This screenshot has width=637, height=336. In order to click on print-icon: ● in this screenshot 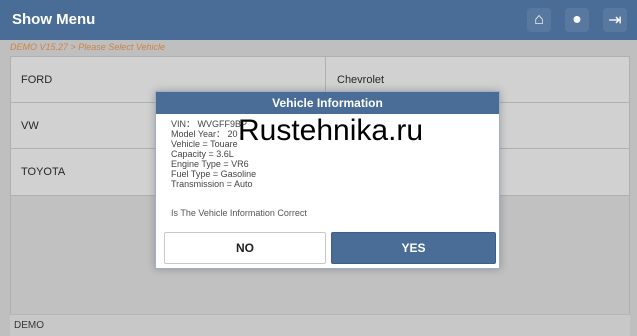, I will do `click(577, 20)`.